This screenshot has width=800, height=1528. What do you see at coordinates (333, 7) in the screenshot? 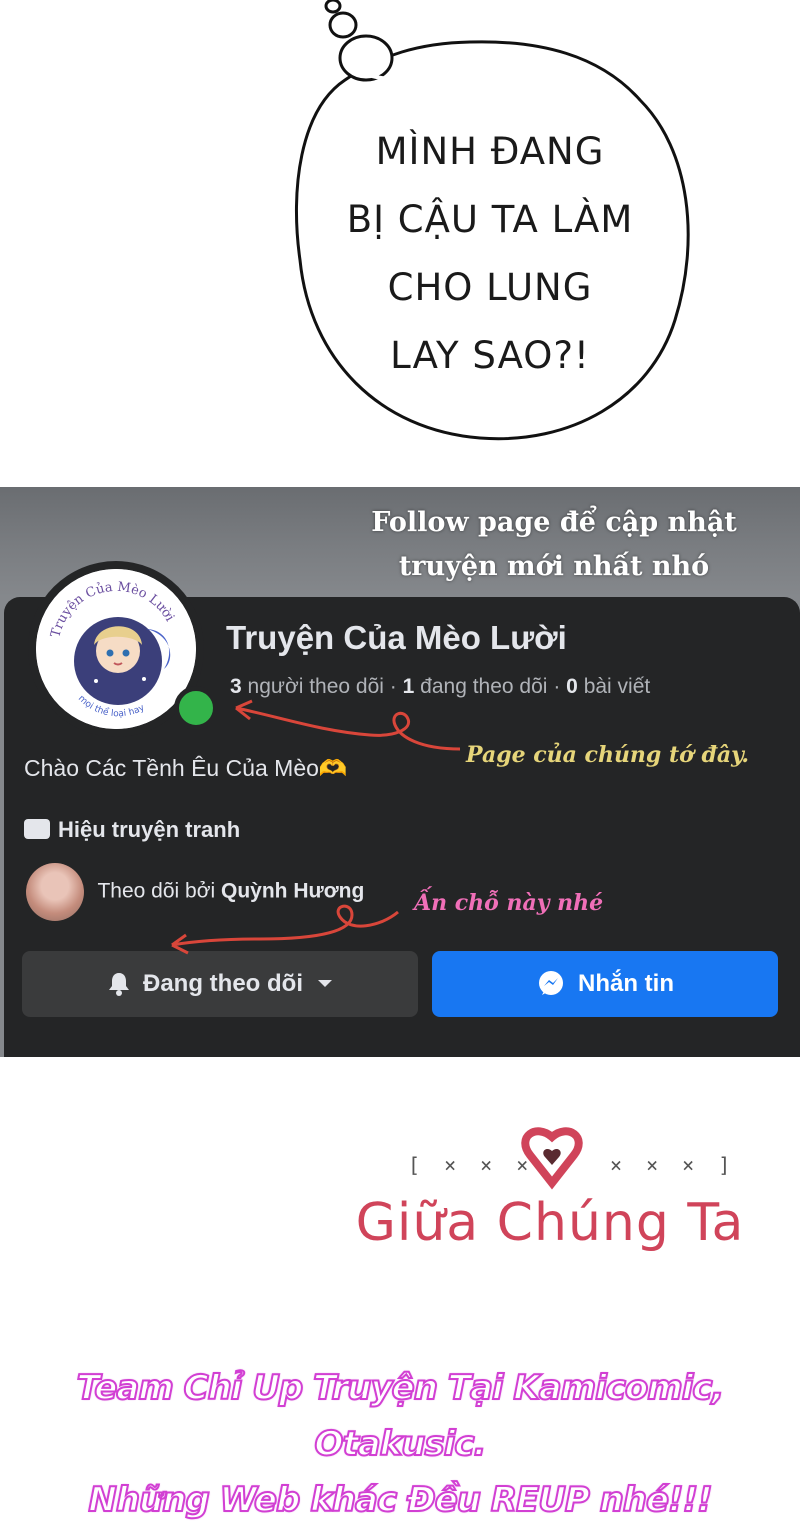
I see `bubble-tail-small` at bounding box center [333, 7].